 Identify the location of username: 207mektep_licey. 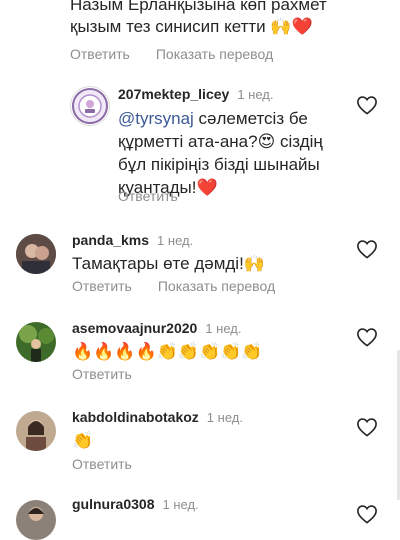
(173, 94).